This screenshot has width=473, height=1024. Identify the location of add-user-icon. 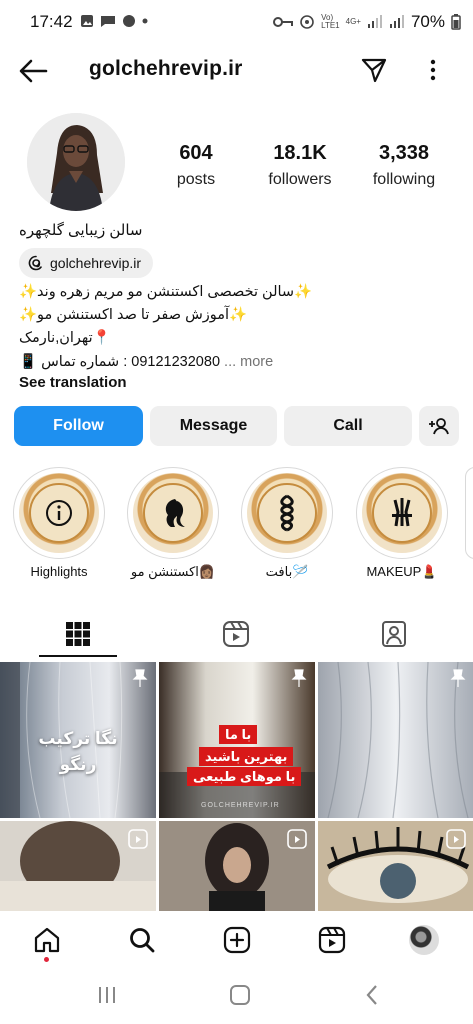
(439, 426).